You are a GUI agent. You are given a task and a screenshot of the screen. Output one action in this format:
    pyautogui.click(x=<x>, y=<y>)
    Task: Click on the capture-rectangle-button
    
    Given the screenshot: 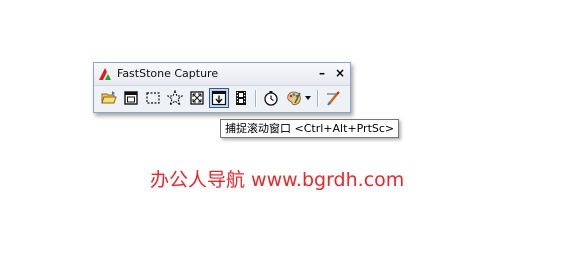 What is the action you would take?
    pyautogui.click(x=153, y=98)
    